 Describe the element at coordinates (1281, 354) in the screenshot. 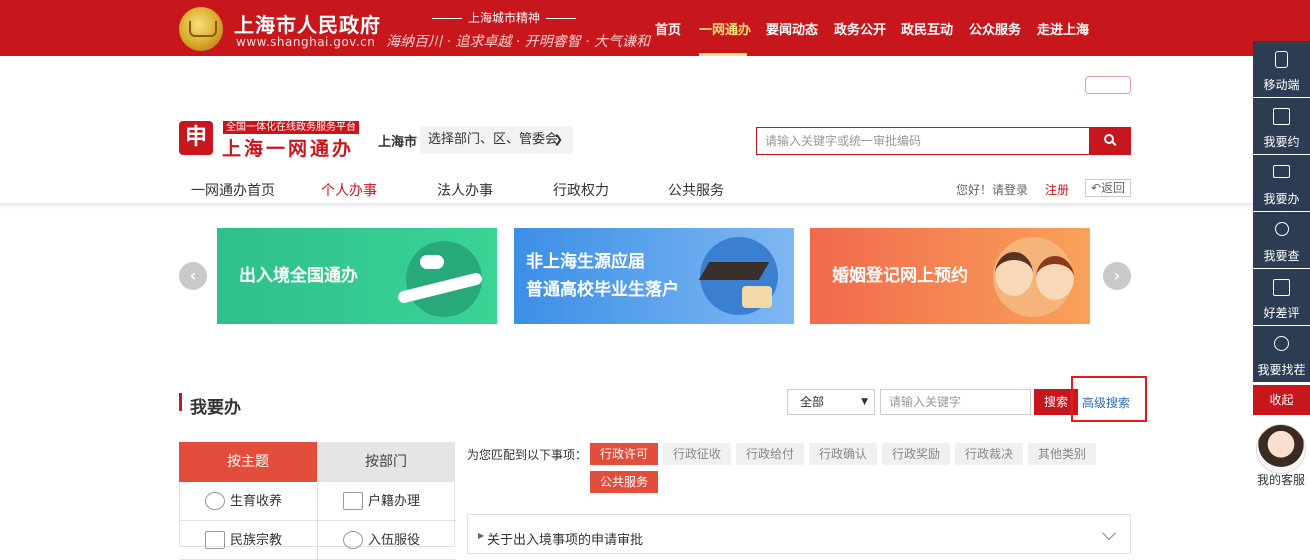

I see `sidebar-item-report-issue: 我要找茬` at that location.